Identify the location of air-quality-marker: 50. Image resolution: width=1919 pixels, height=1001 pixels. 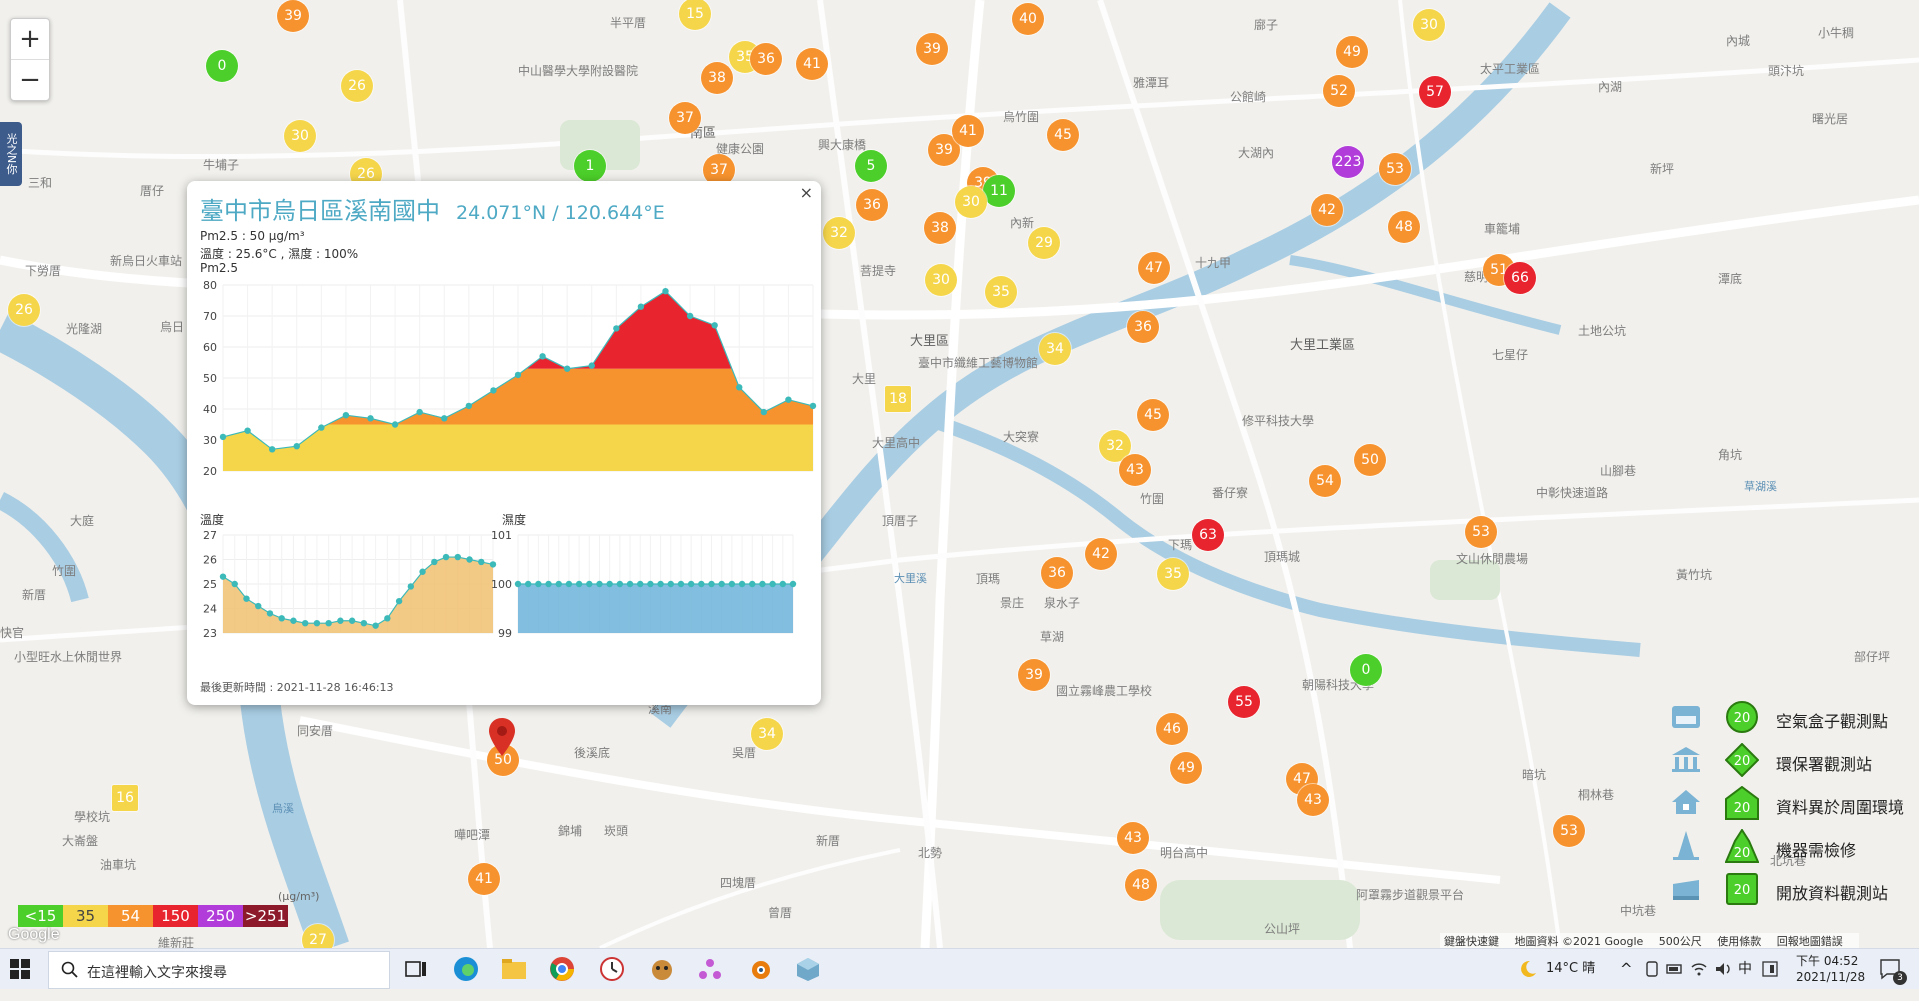
(1370, 460).